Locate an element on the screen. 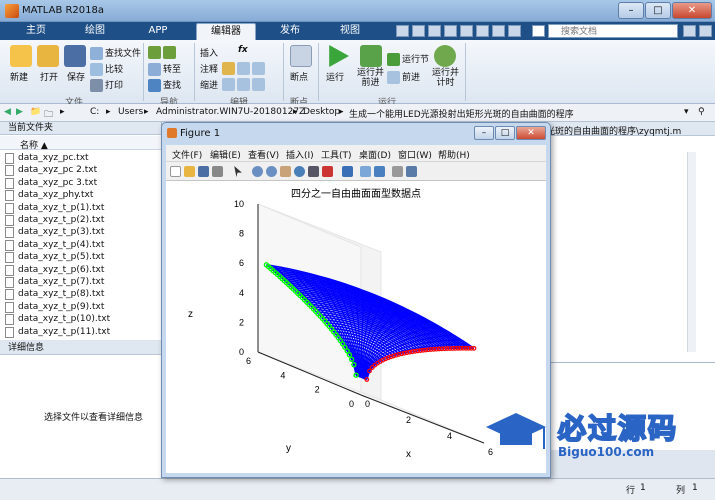 This screenshot has width=715, height=500. rotate-3d-icon is located at coordinates (299, 171).